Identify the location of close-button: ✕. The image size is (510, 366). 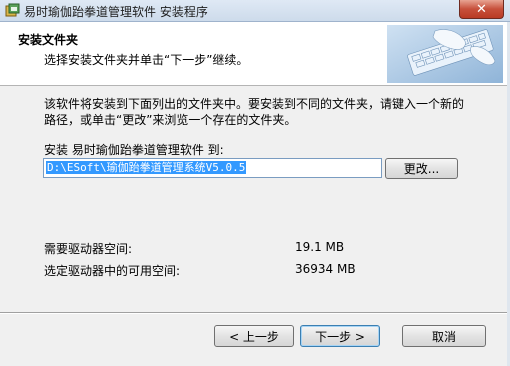
(481, 9).